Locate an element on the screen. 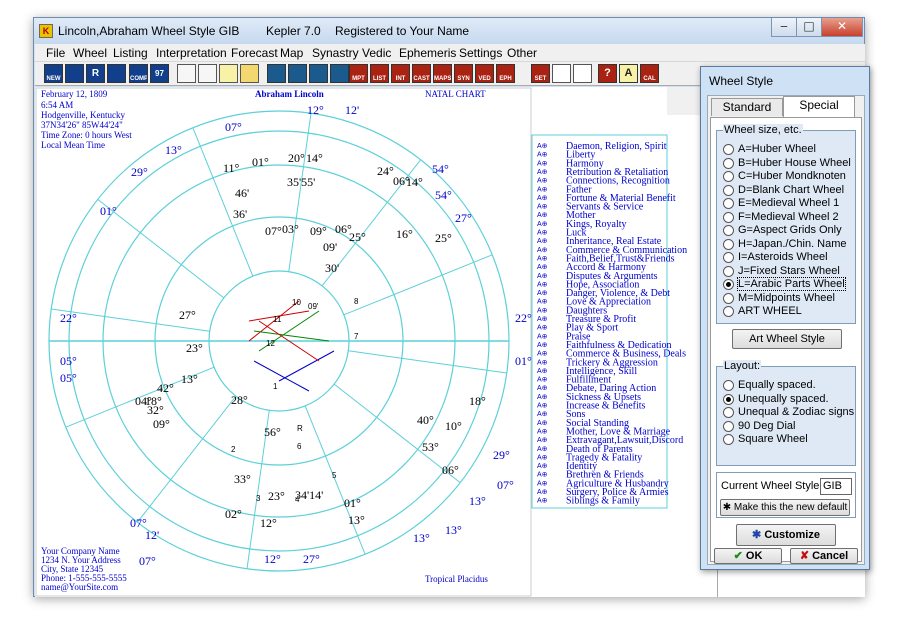 The height and width of the screenshot is (634, 897). play-icon is located at coordinates (582, 73).